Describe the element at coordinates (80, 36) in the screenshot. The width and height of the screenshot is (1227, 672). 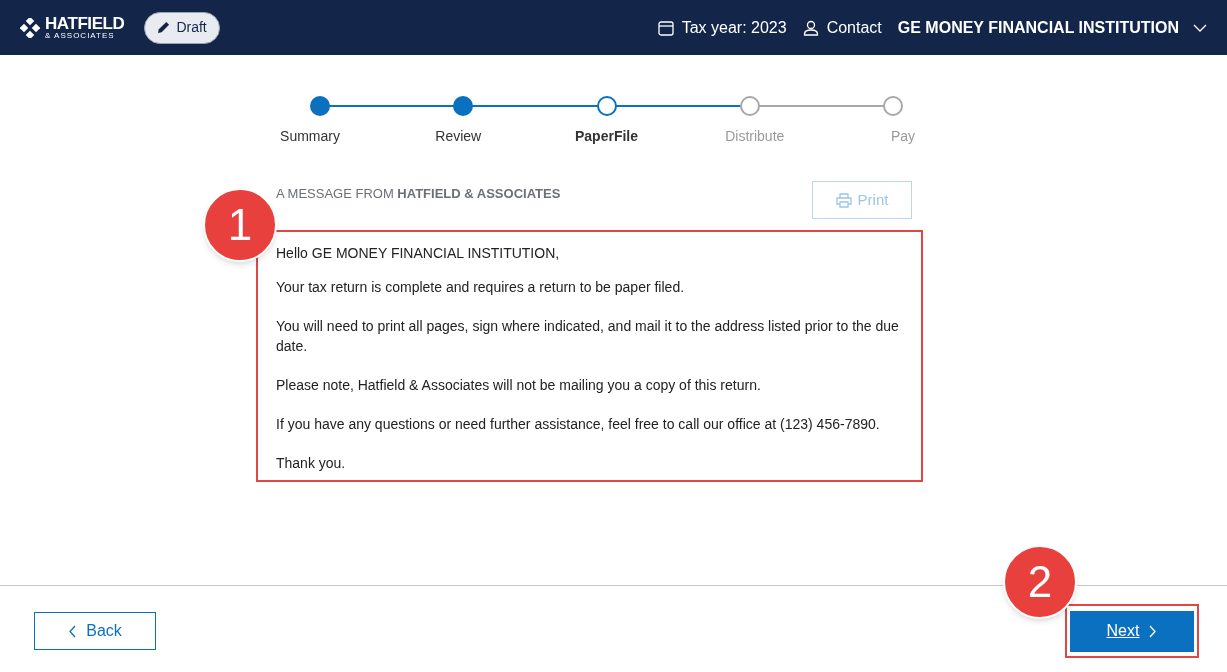
I see `logo-tagline: & ASSOCIATES` at that location.